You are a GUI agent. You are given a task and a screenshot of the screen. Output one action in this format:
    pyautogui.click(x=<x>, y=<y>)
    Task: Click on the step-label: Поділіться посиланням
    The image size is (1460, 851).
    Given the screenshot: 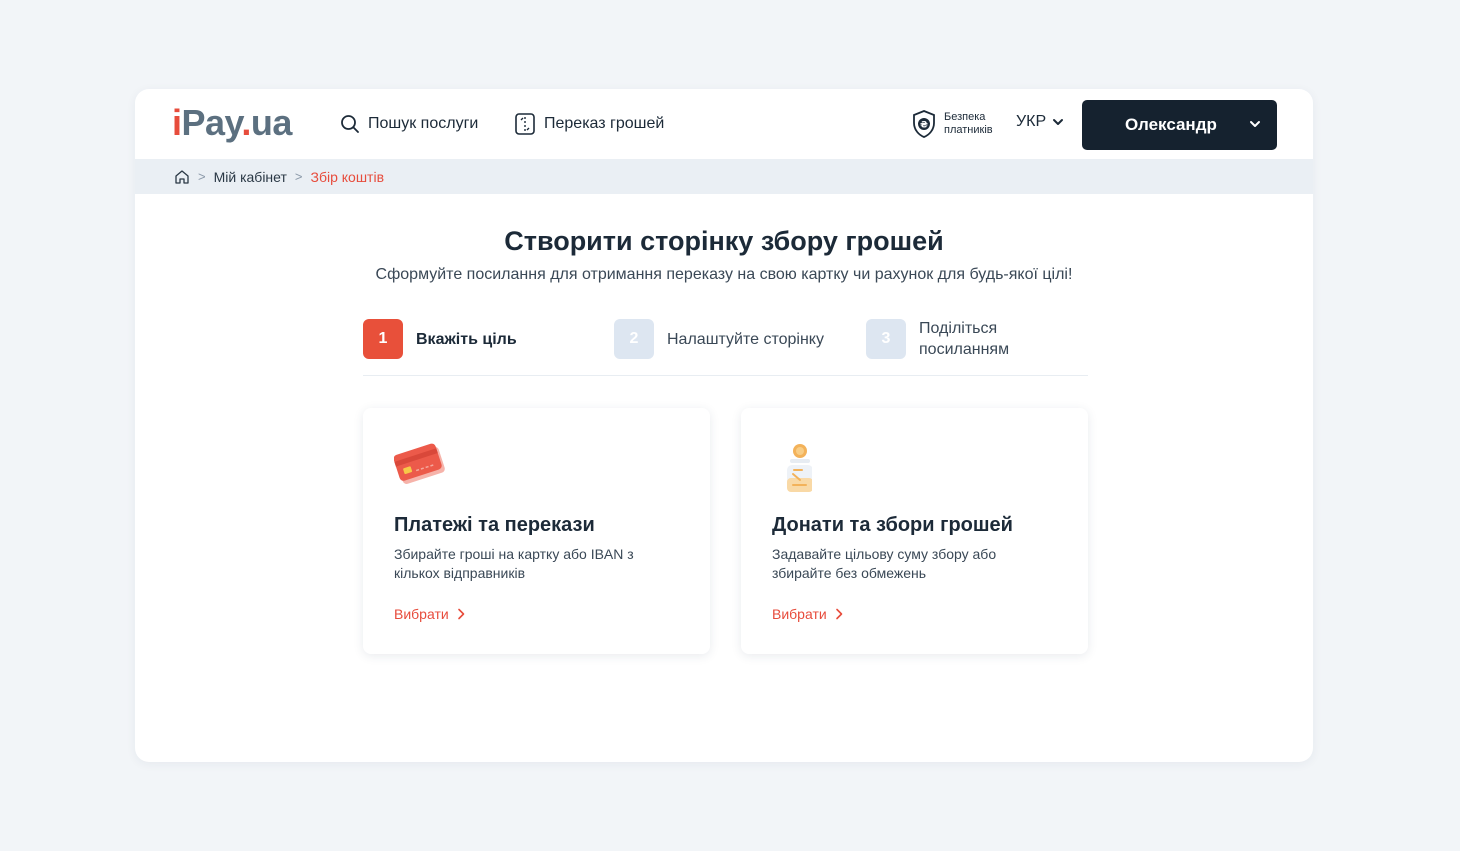 What is the action you would take?
    pyautogui.click(x=964, y=339)
    